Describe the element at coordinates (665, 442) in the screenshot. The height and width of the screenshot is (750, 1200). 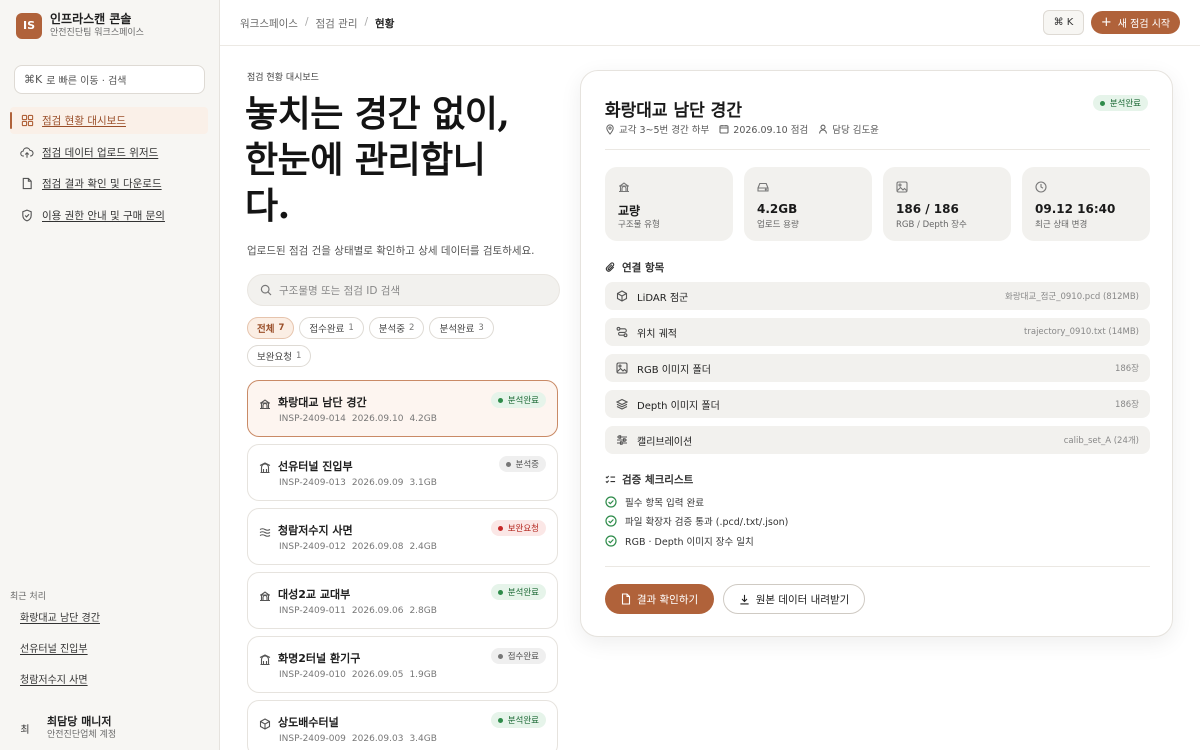
I see `linked-item-label: 캘리브레이션` at that location.